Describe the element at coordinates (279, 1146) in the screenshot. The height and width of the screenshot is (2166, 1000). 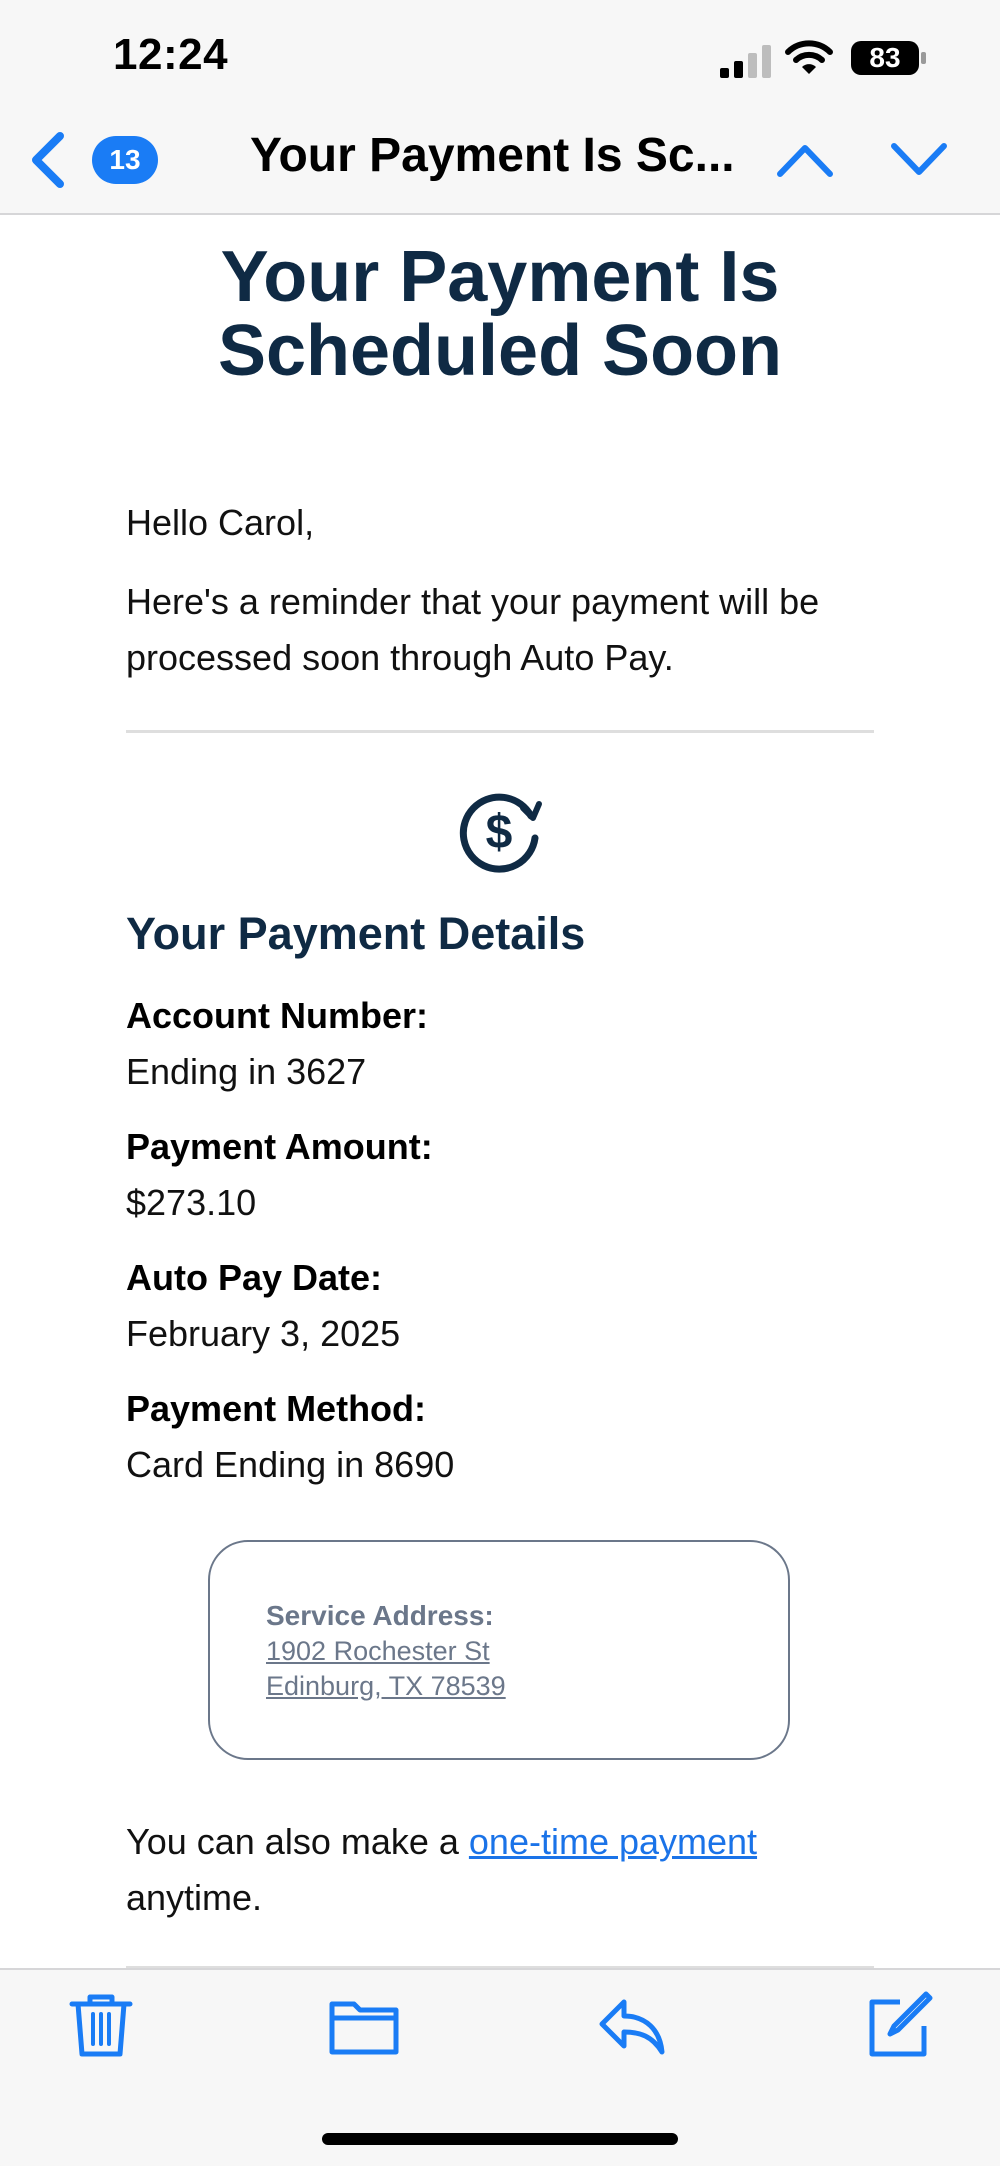
I see `payment-amount-label: Payment Amount:` at that location.